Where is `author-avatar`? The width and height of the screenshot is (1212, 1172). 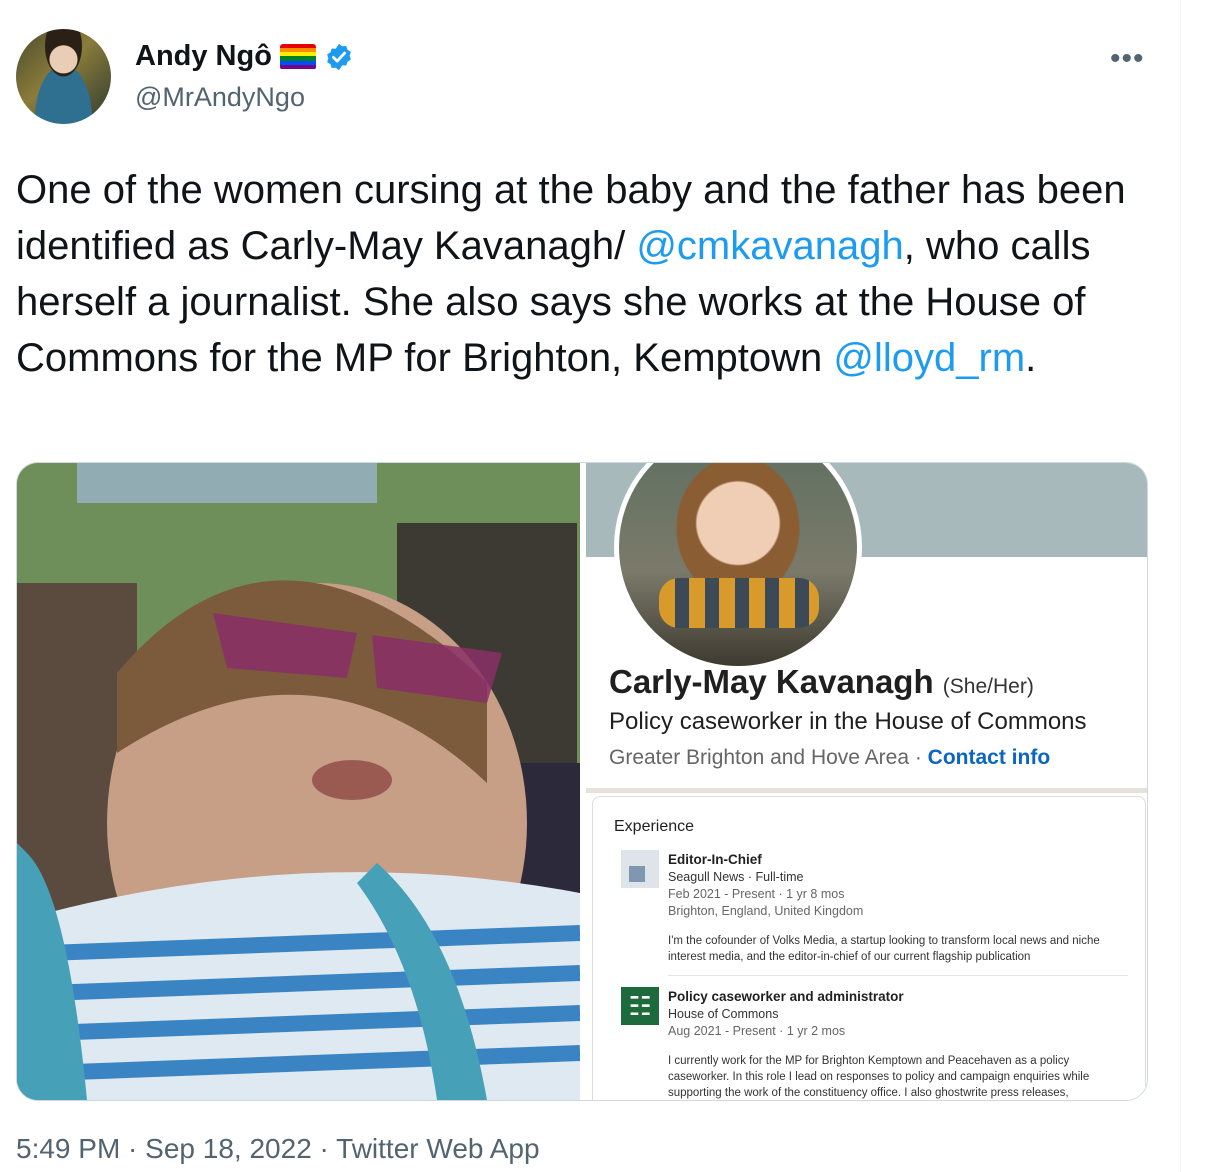 author-avatar is located at coordinates (63, 76).